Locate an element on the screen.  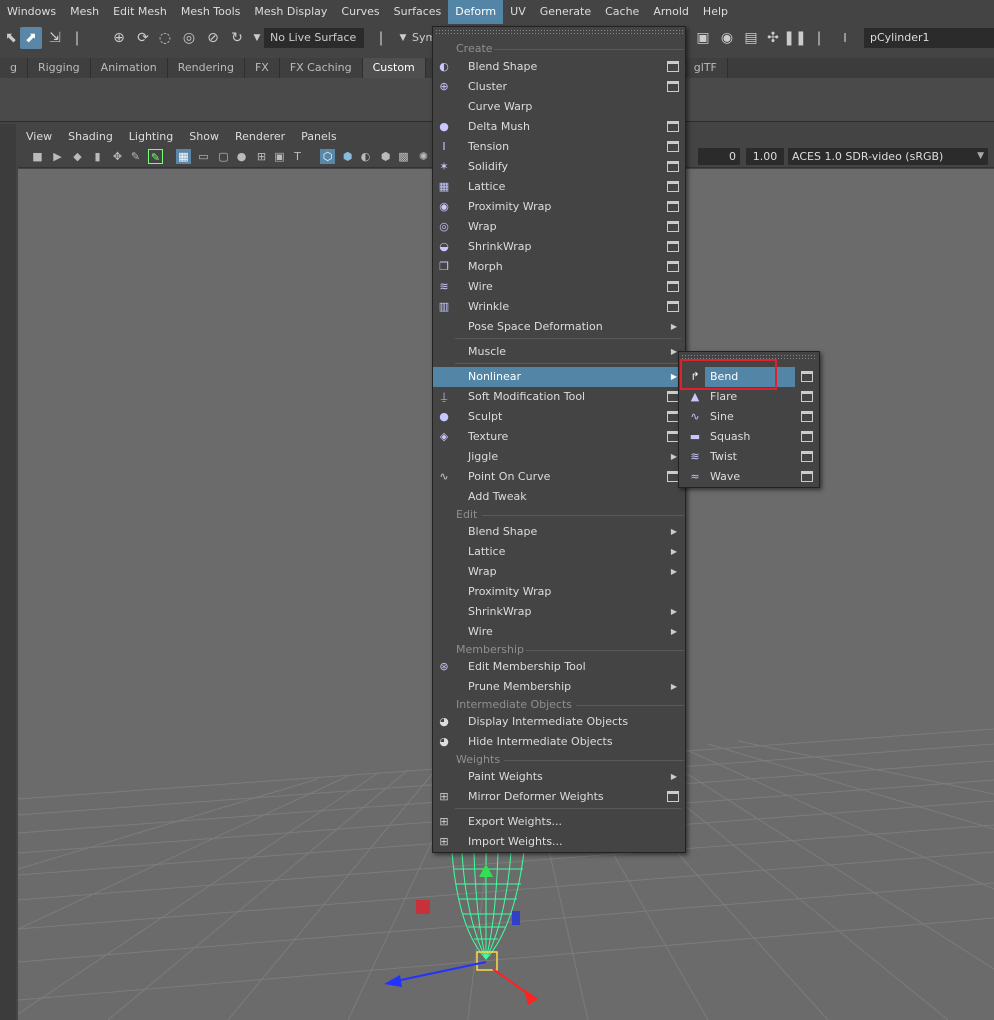
panel-menu-renderer: Renderer is located at coordinates (260, 137).